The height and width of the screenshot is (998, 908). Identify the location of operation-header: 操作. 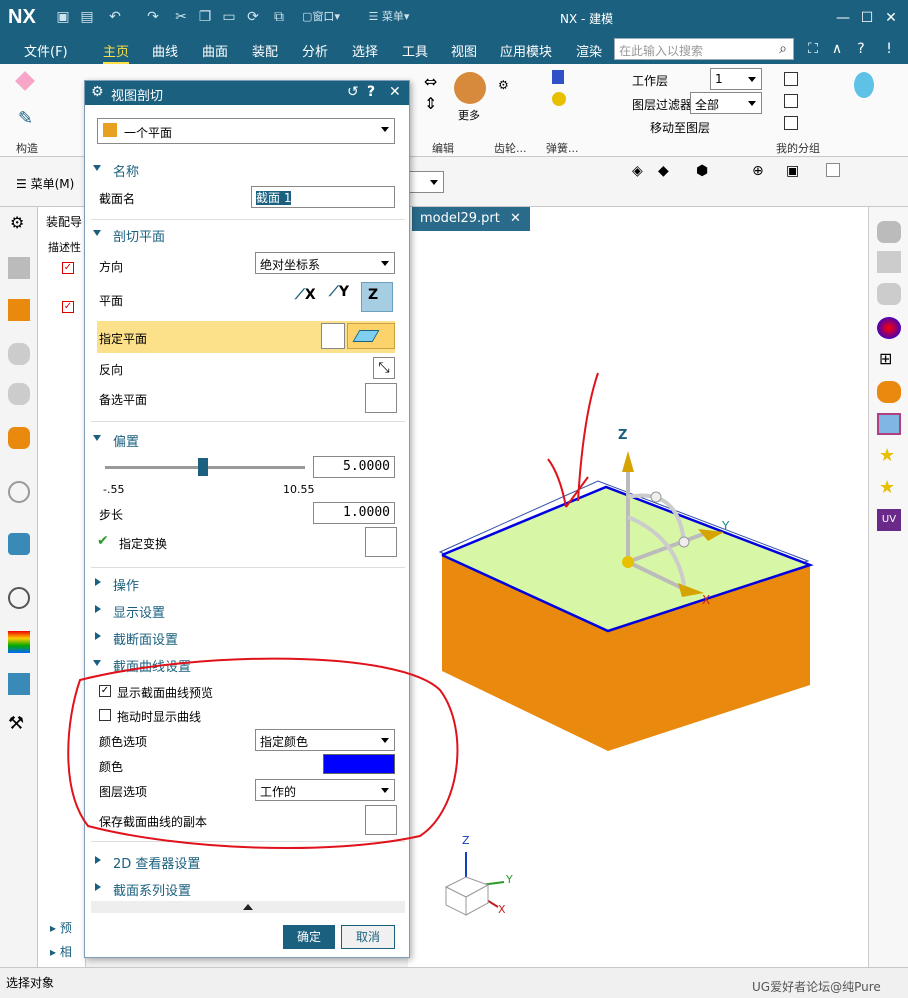
(248, 583).